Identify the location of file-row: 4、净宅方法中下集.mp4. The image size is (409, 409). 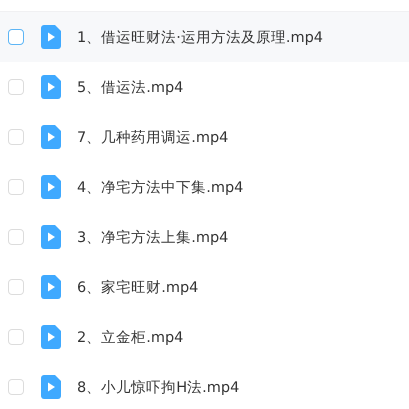
(204, 187).